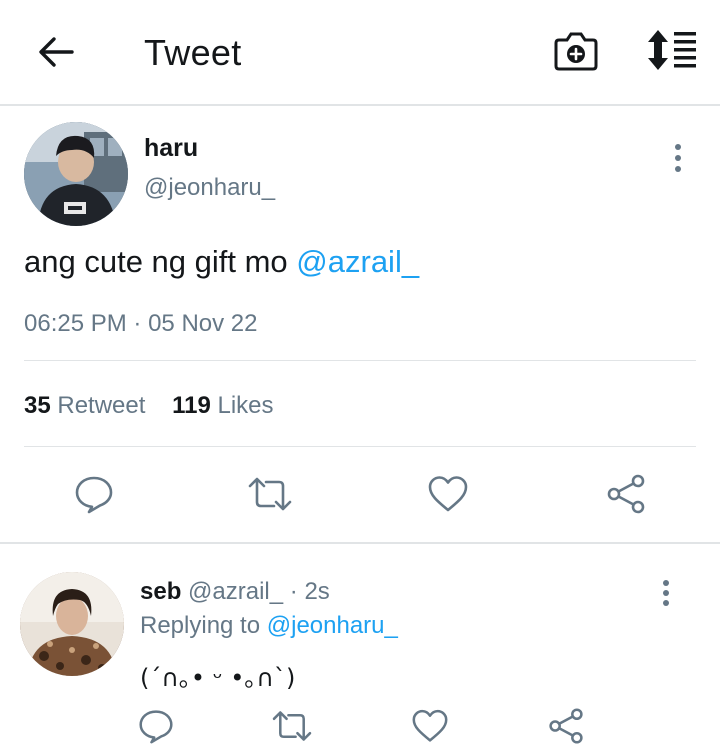  Describe the element at coordinates (191, 405) in the screenshot. I see `likes-count: 119` at that location.